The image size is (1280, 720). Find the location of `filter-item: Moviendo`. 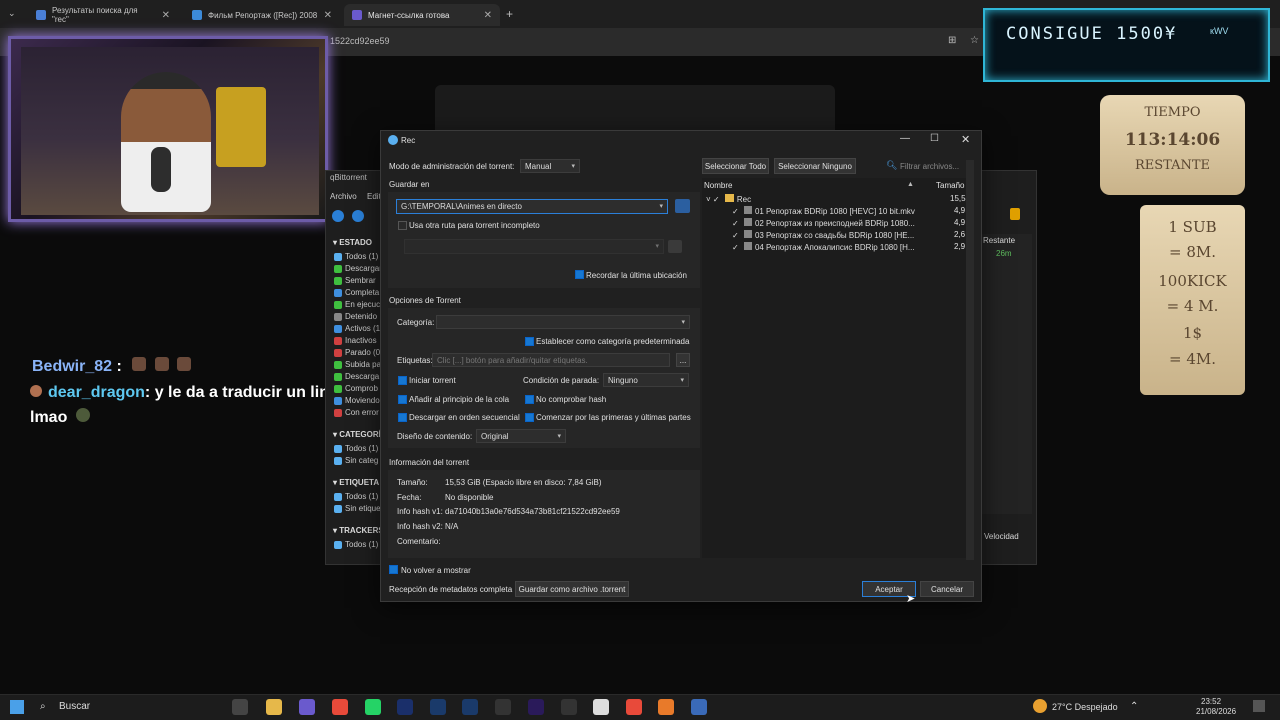

filter-item: Moviendo is located at coordinates (357, 400).